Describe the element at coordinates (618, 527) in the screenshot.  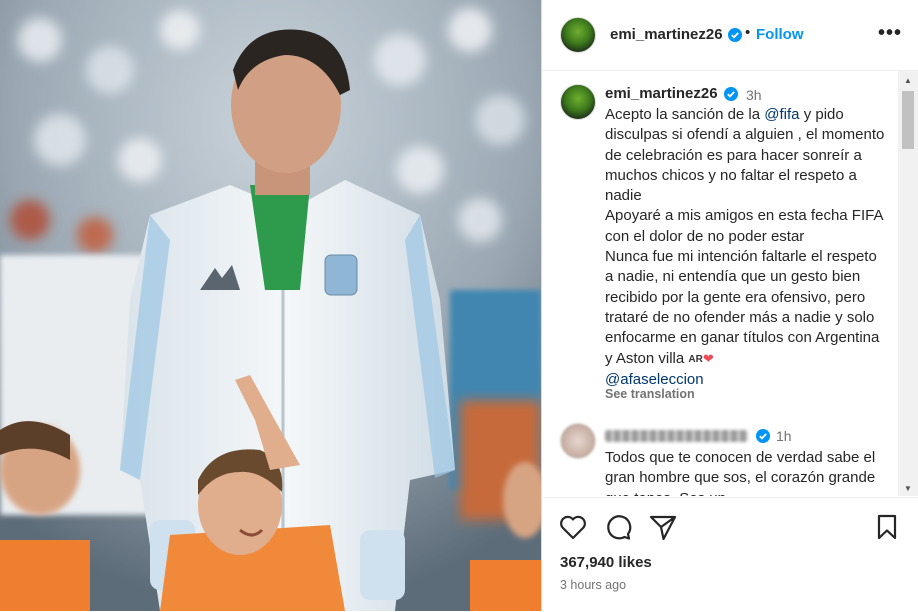
I see `comment-icon` at that location.